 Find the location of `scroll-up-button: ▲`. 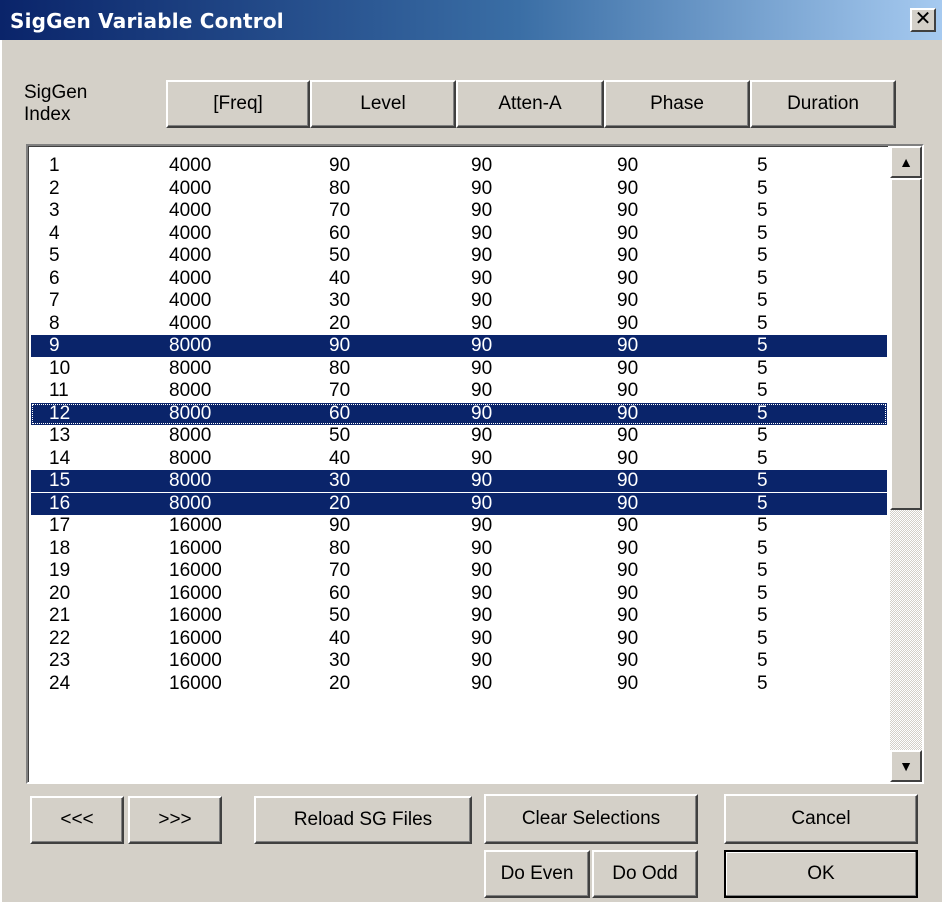

scroll-up-button: ▲ is located at coordinates (906, 162).